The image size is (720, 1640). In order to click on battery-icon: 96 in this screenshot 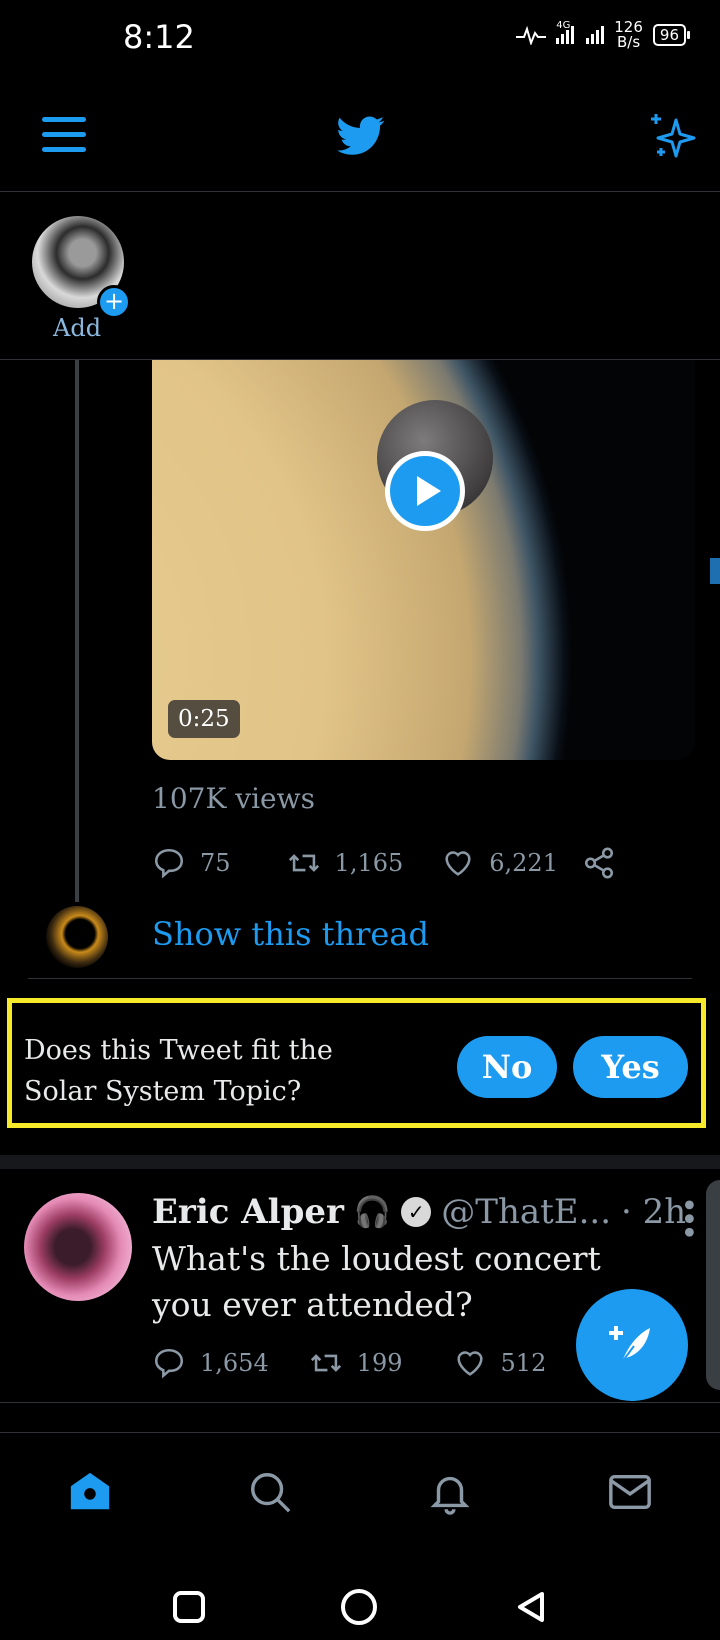, I will do `click(671, 35)`.